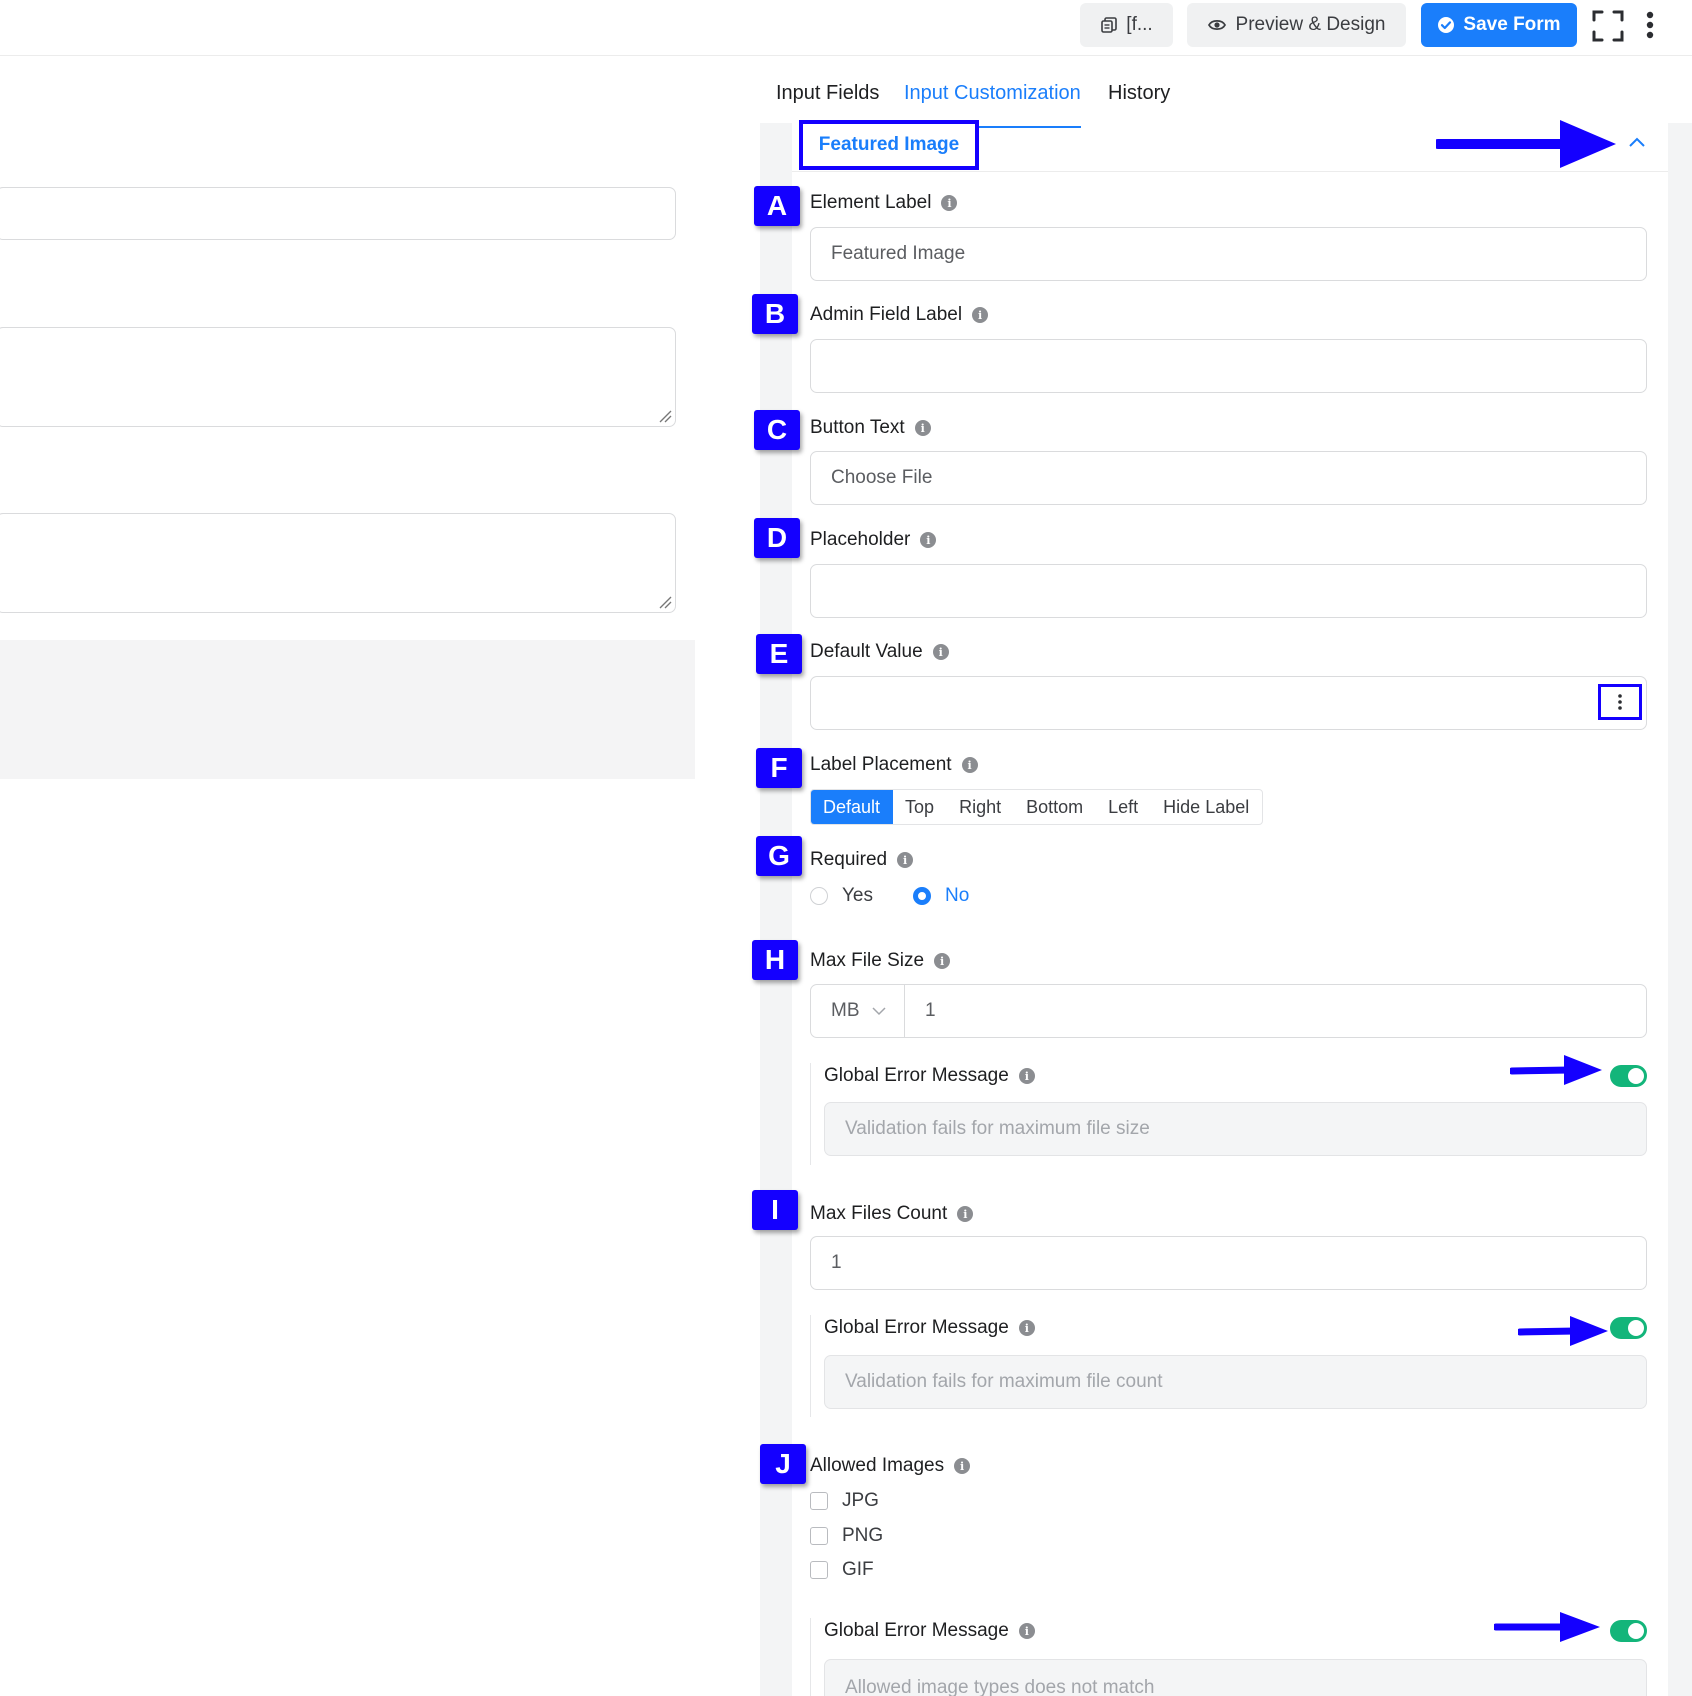  Describe the element at coordinates (775, 1210) in the screenshot. I see `annotation-badge-i: I` at that location.